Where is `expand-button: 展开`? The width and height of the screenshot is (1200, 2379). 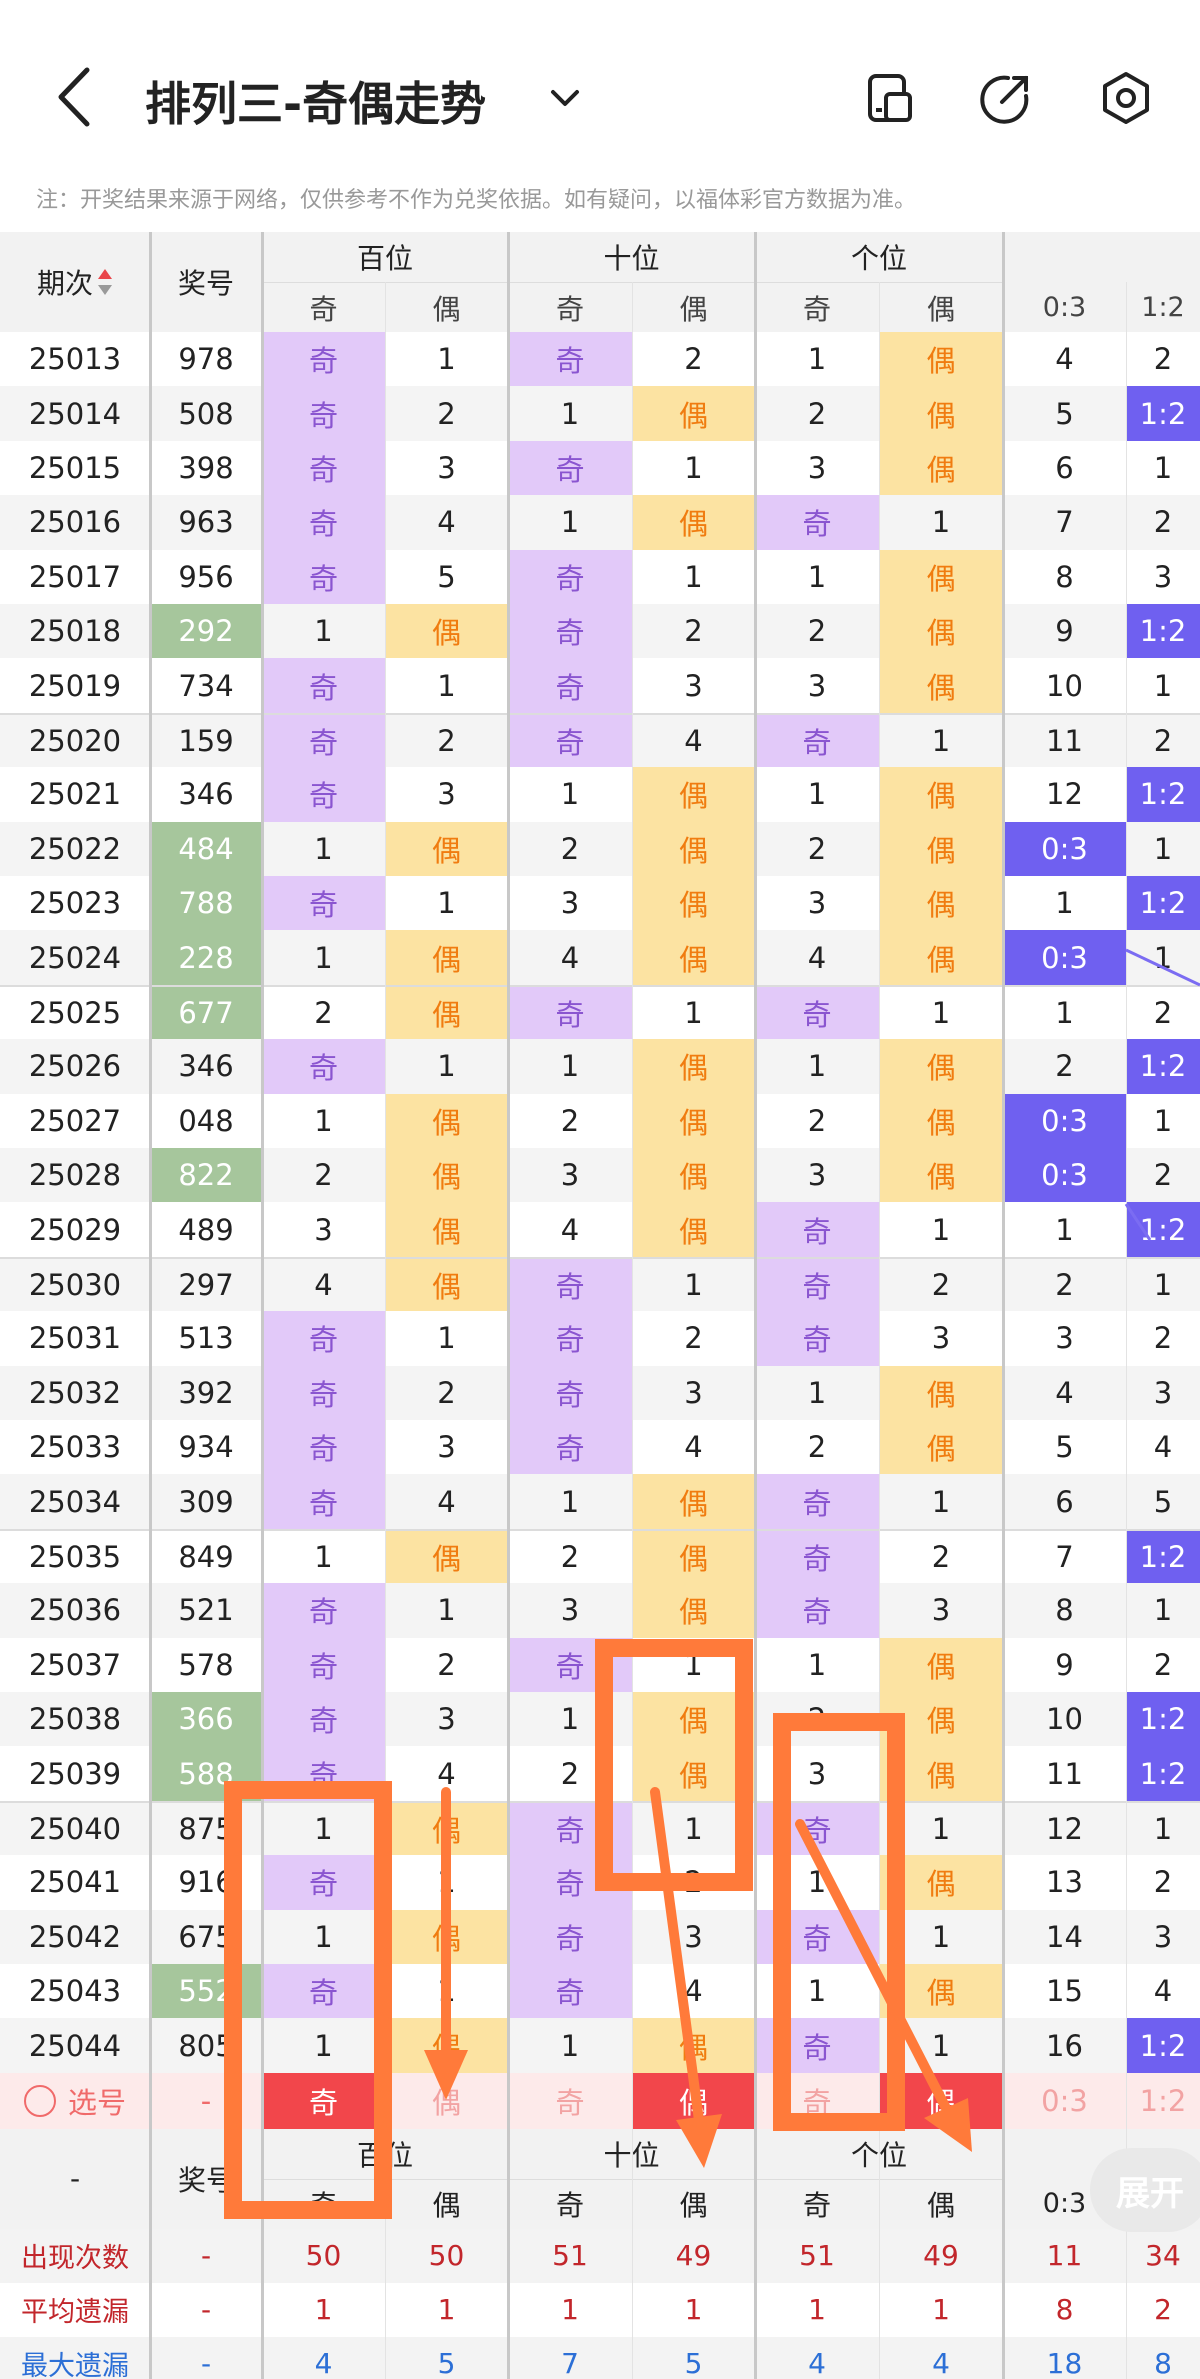
expand-button: 展开 is located at coordinates (1145, 2190).